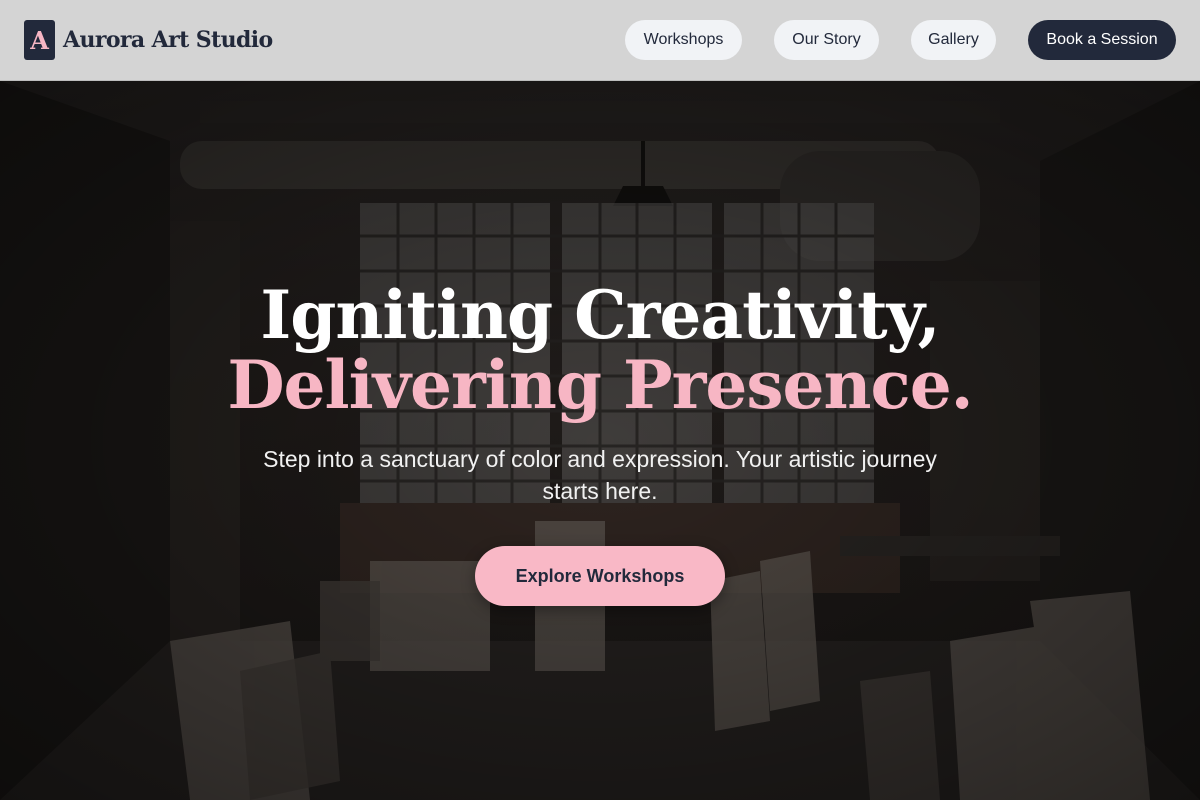 This screenshot has height=800, width=1200. Describe the element at coordinates (600, 385) in the screenshot. I see `headline-line-2: Delivering Presence.` at that location.